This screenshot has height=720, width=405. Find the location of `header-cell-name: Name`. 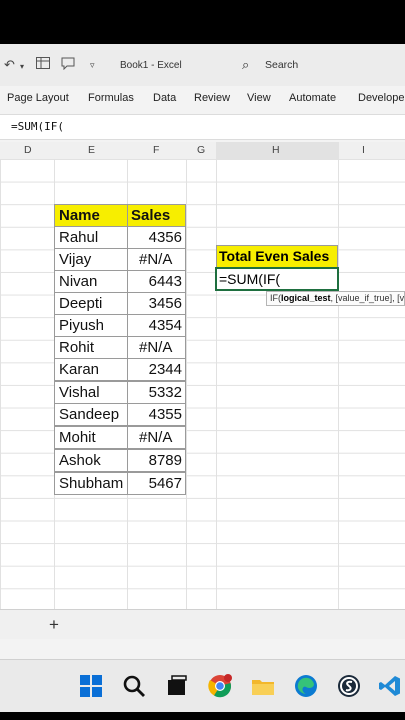

header-cell-name: Name is located at coordinates (91, 215).